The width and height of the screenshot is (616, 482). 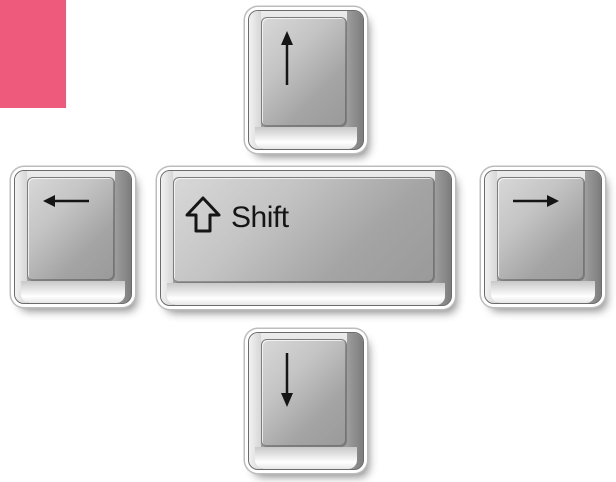 What do you see at coordinates (306, 238) in the screenshot?
I see `shift-key: Shift` at bounding box center [306, 238].